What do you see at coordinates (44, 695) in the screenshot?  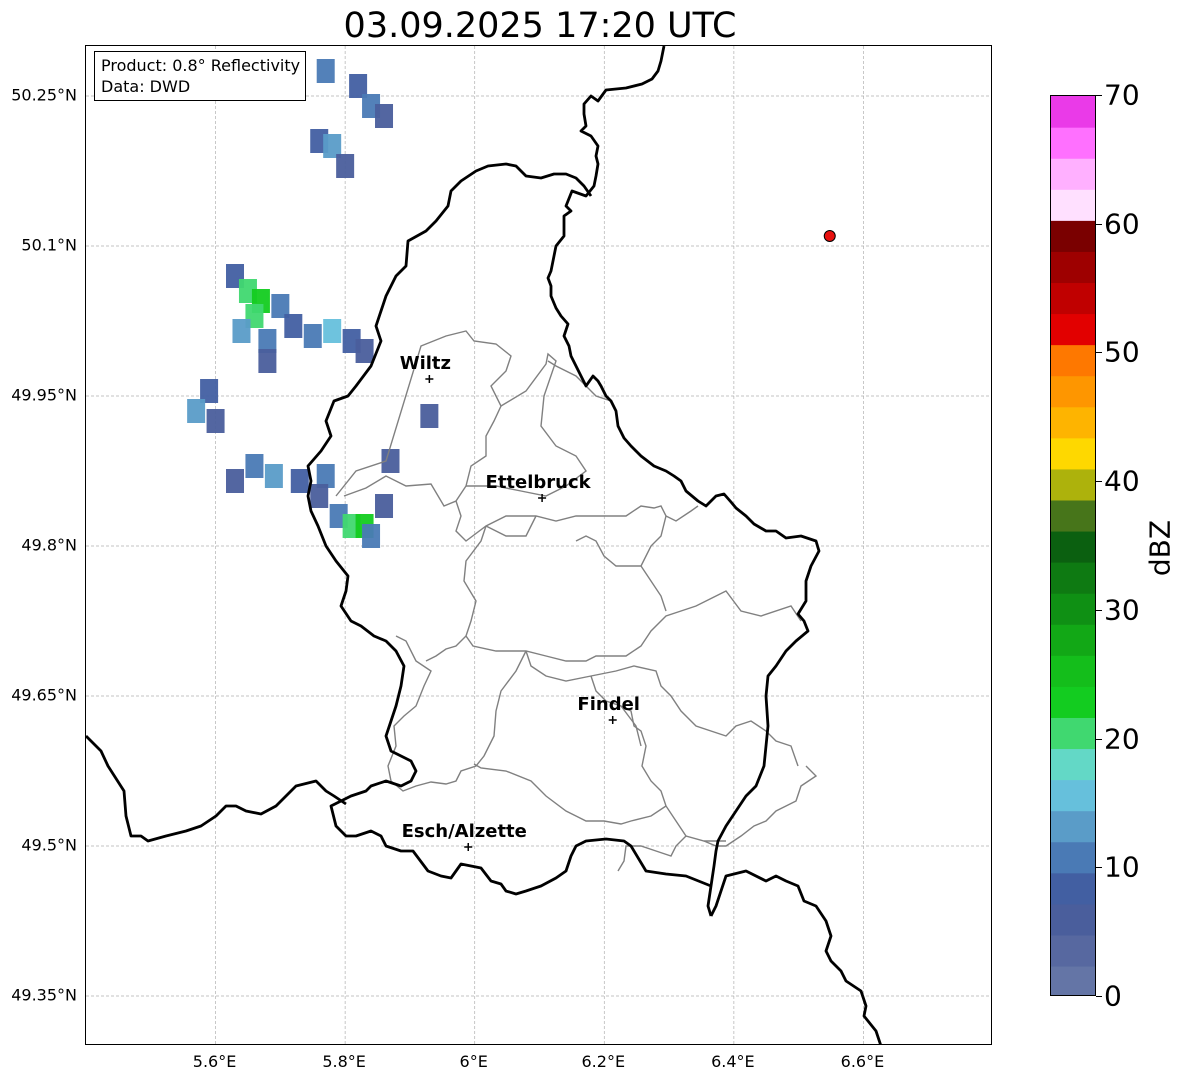 I see `y-tick-label: 49.65°N` at bounding box center [44, 695].